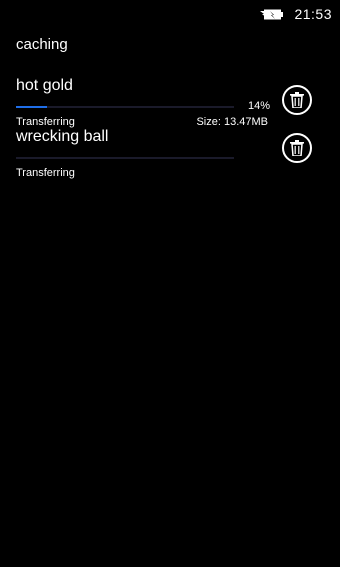 The image size is (340, 567). What do you see at coordinates (44, 85) in the screenshot?
I see `download-name: hot gold` at bounding box center [44, 85].